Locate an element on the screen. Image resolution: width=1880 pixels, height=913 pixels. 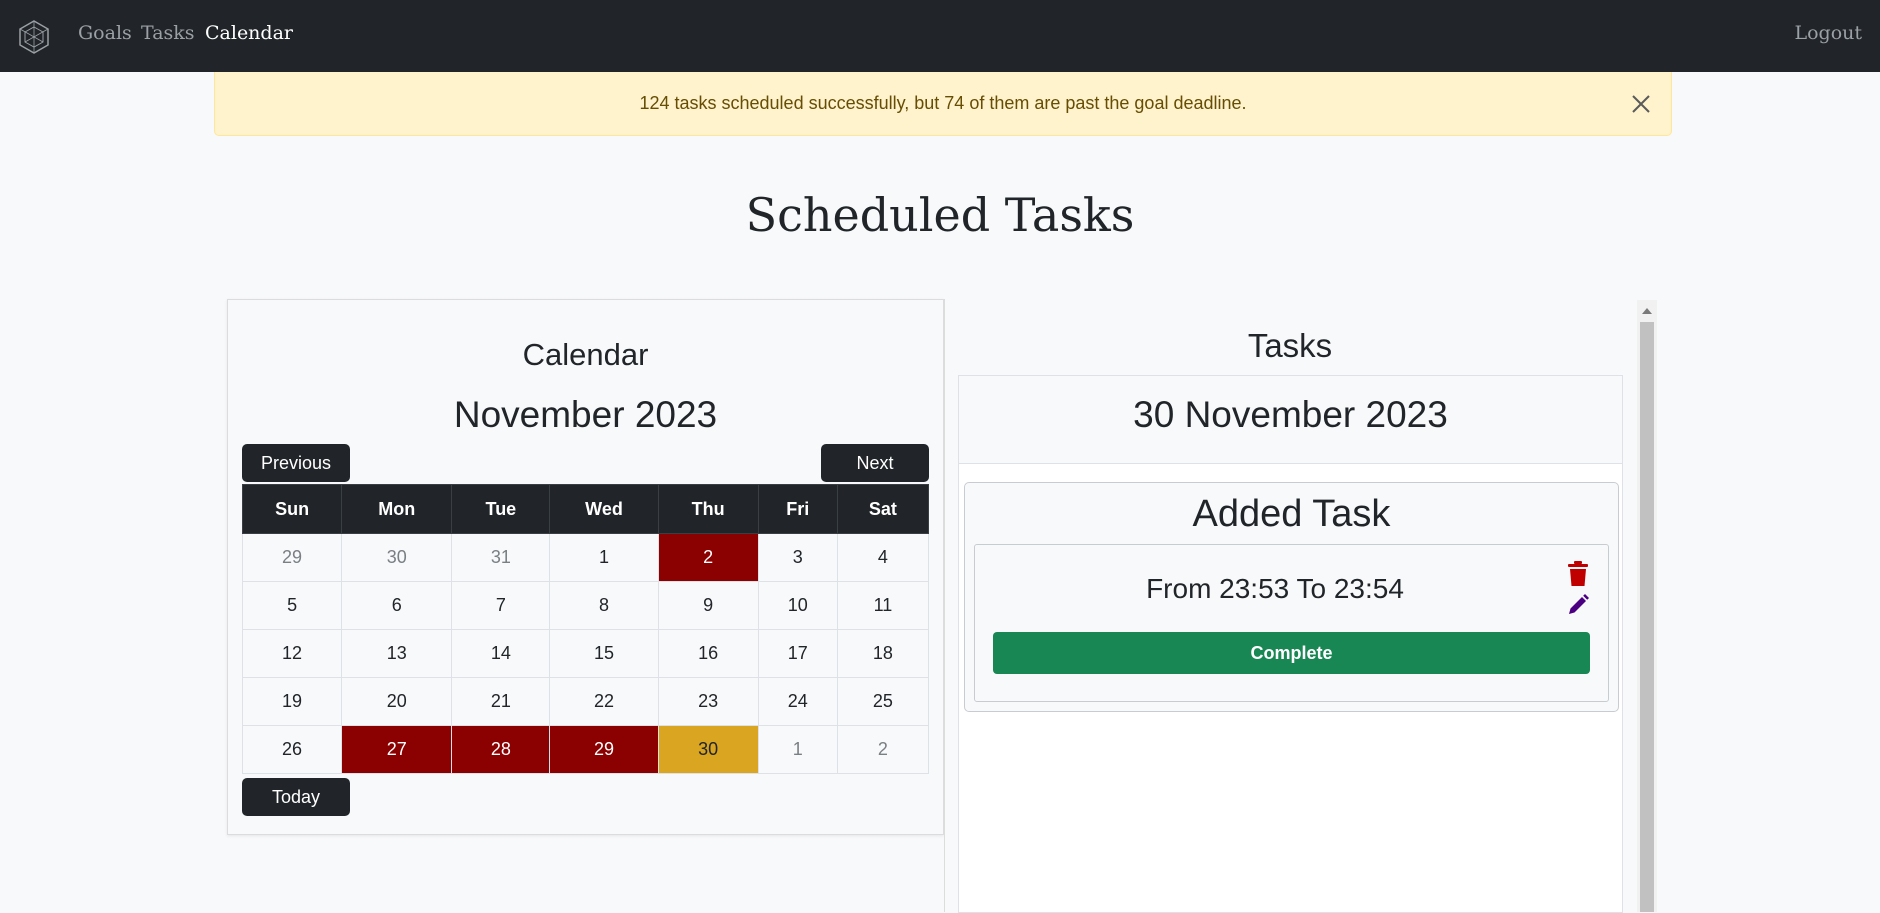
calendar-day-cell: 17 is located at coordinates (797, 653).